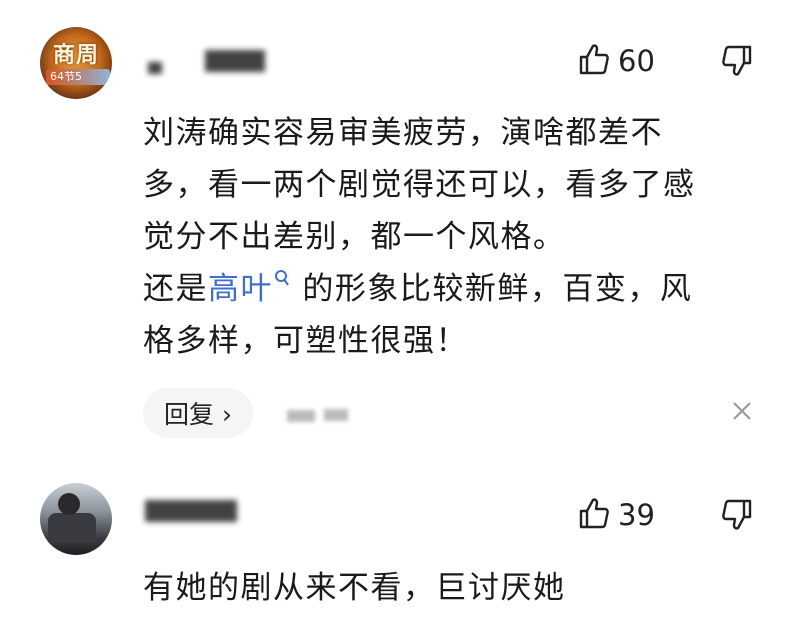 This screenshot has width=800, height=624. Describe the element at coordinates (742, 411) in the screenshot. I see `close-icon` at that location.